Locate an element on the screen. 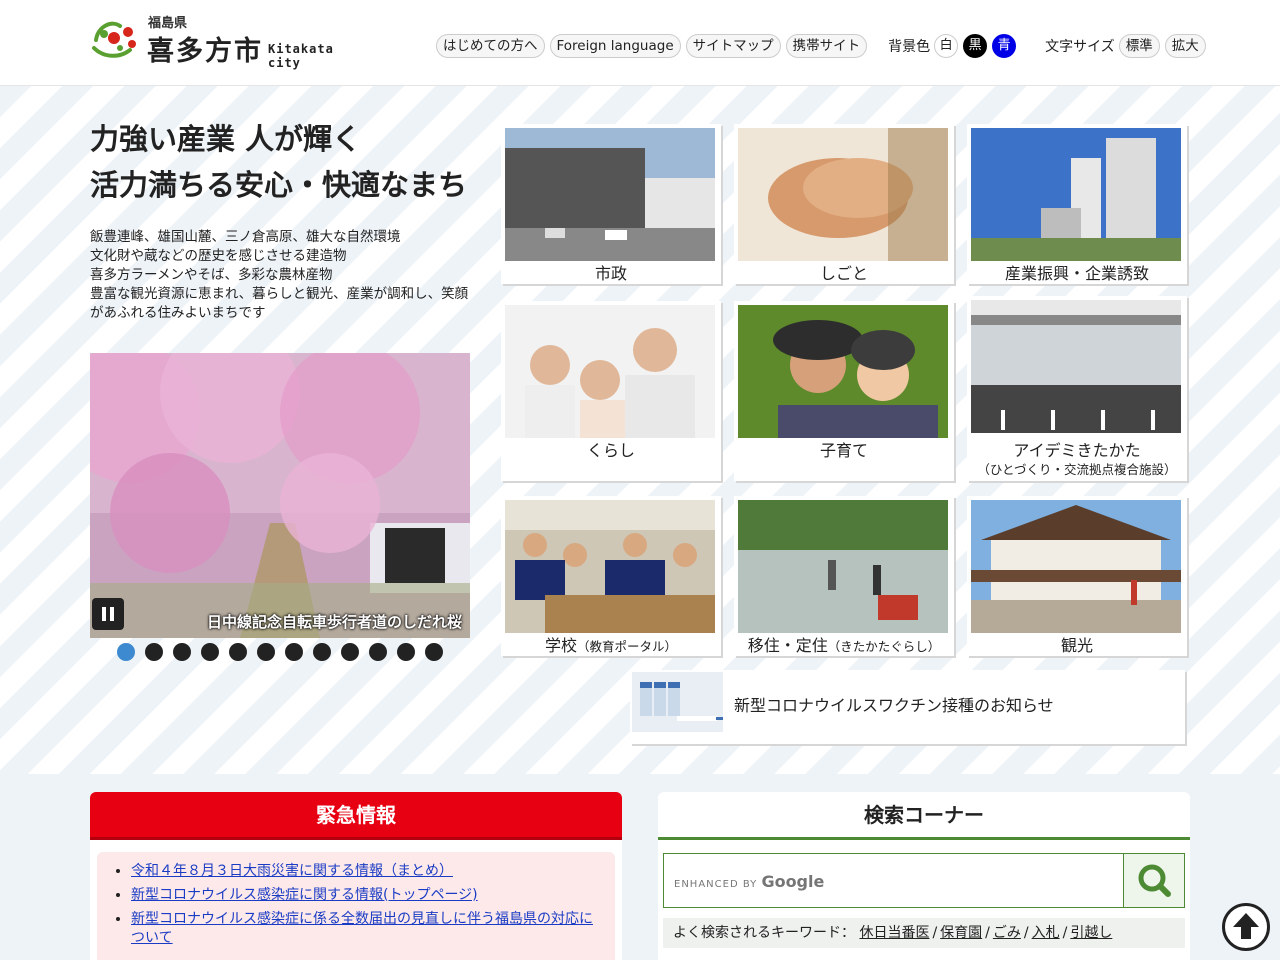 This screenshot has height=960, width=1280. nav-first-time: はじめての方へ is located at coordinates (490, 46).